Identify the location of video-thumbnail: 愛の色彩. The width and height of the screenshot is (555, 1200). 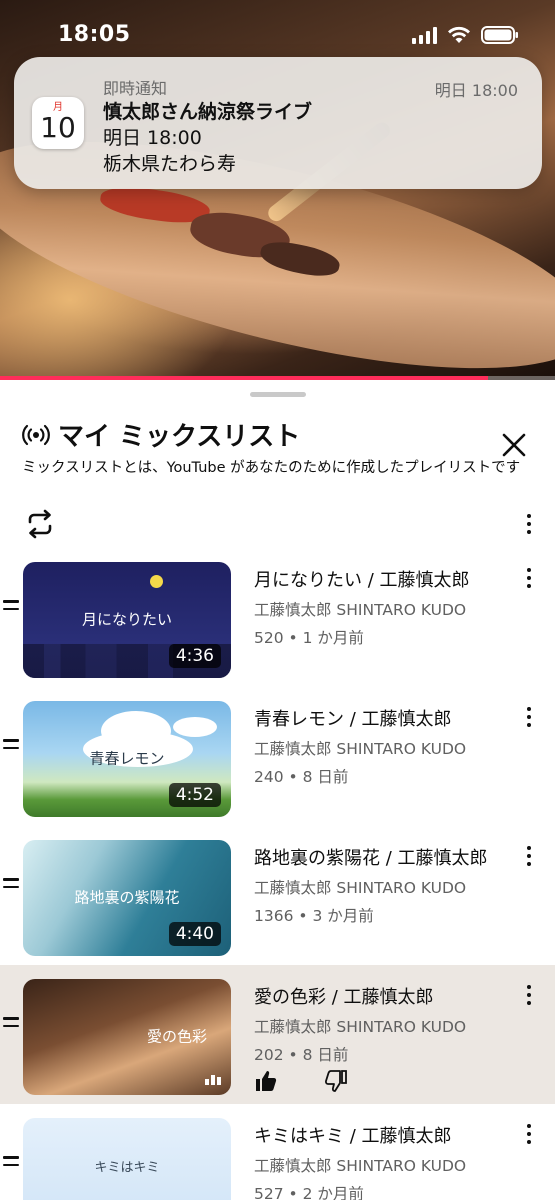
(127, 1037).